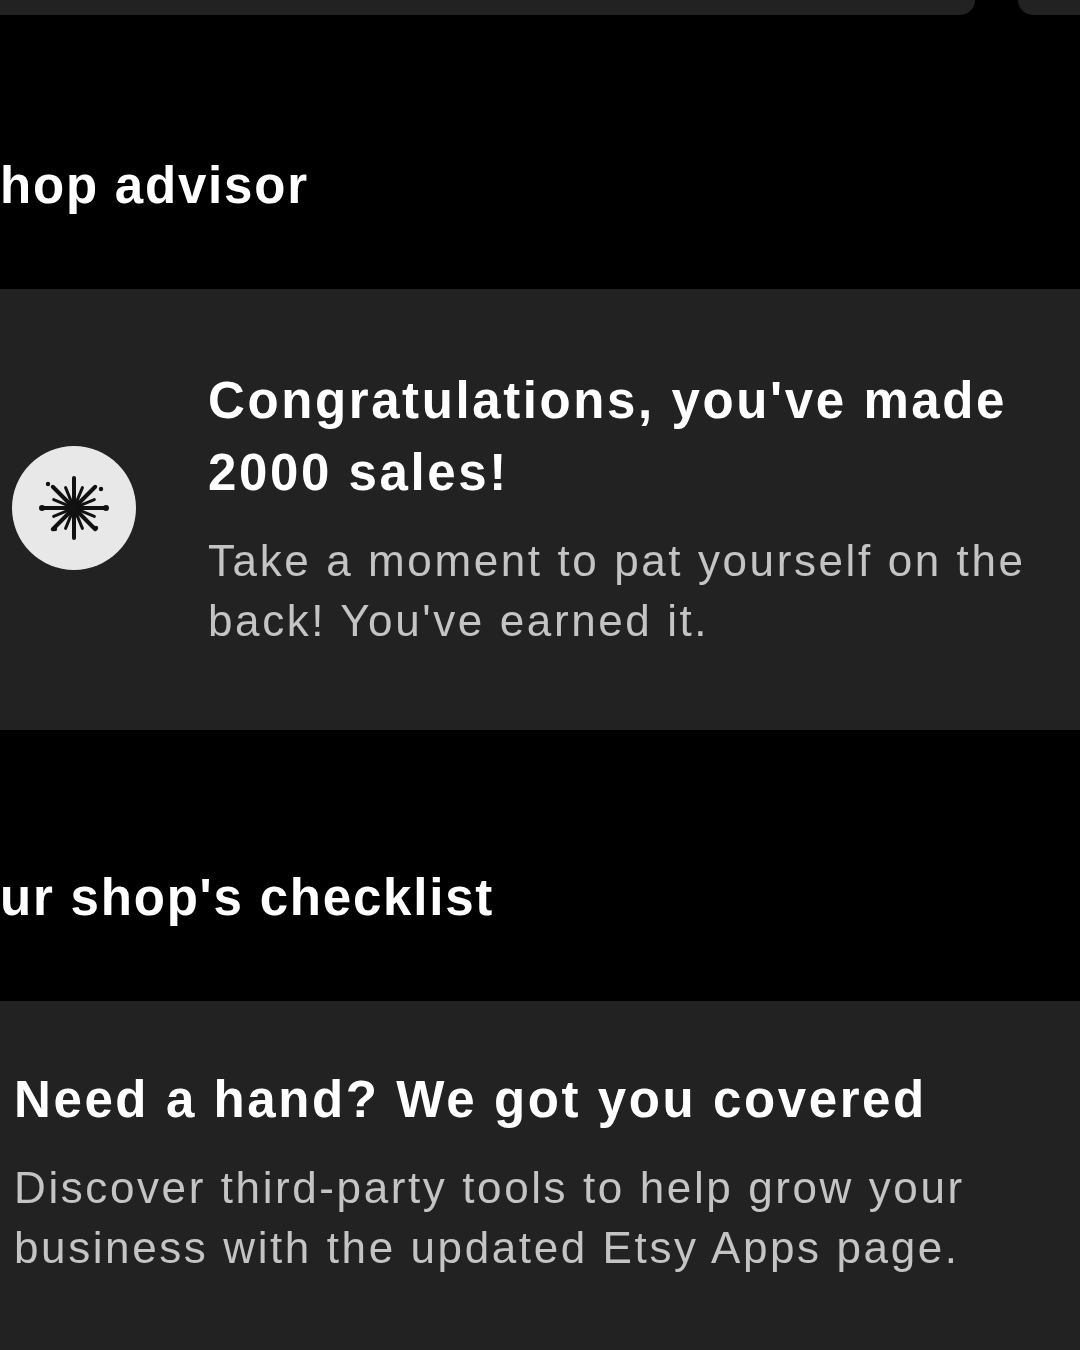  What do you see at coordinates (608, 437) in the screenshot?
I see `card-title: Congratulations, you've made 2000 sales!` at bounding box center [608, 437].